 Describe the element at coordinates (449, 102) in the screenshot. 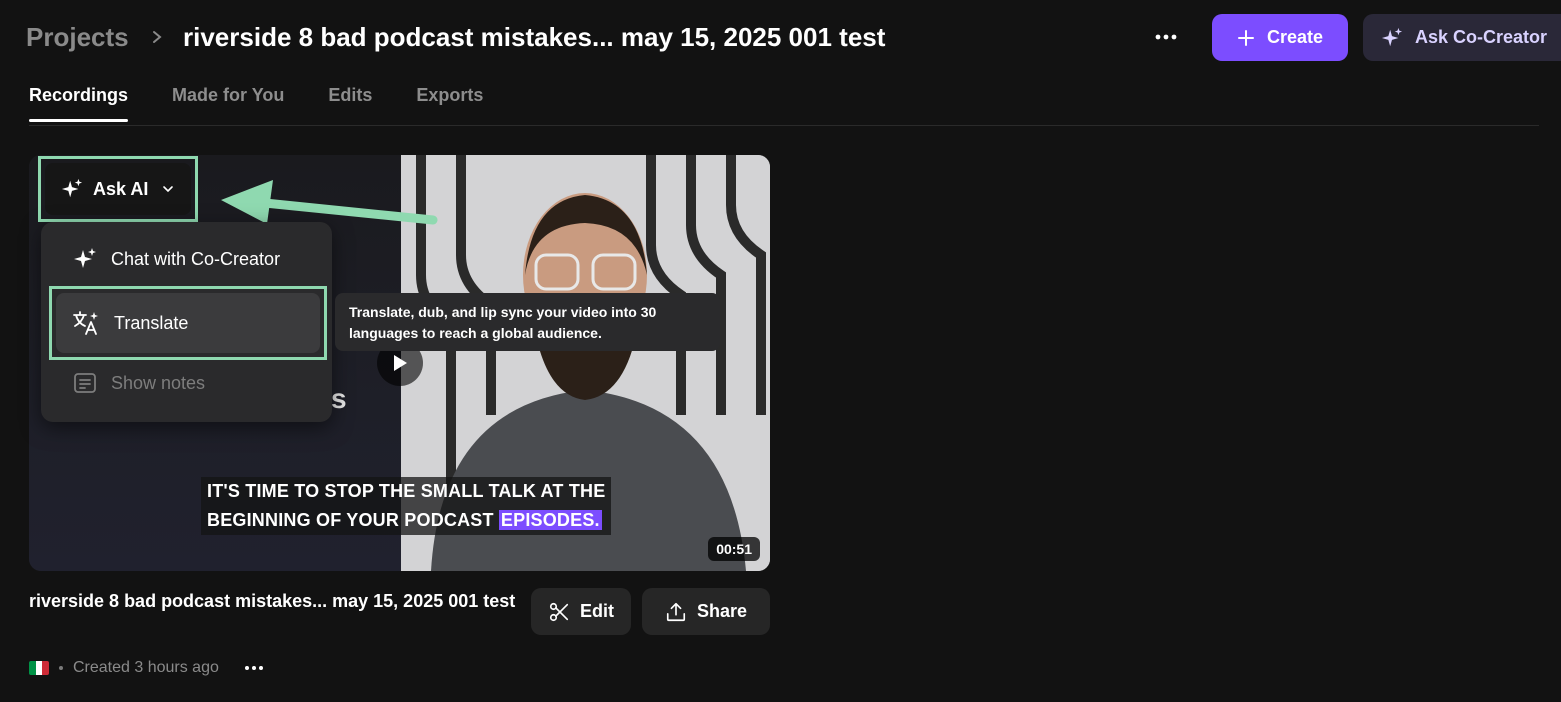

I see `tab-exports: Exports` at that location.